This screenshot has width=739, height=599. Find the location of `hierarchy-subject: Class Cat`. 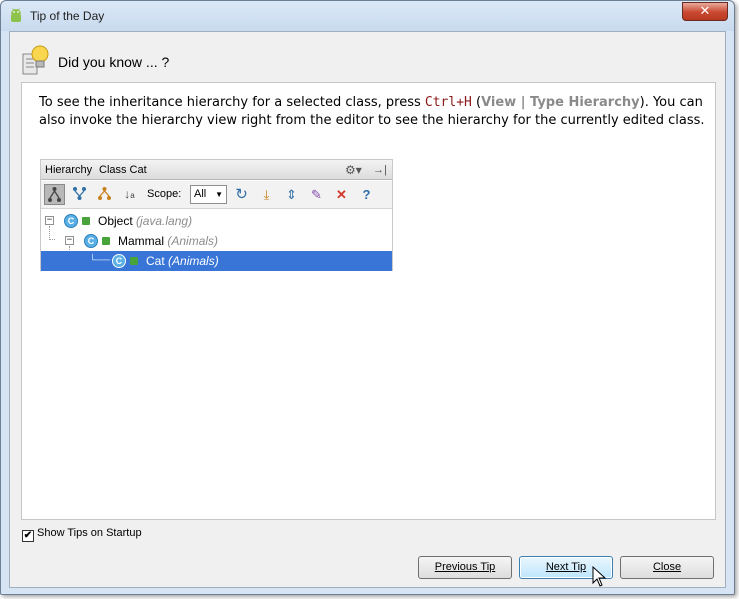

hierarchy-subject: Class Cat is located at coordinates (123, 170).